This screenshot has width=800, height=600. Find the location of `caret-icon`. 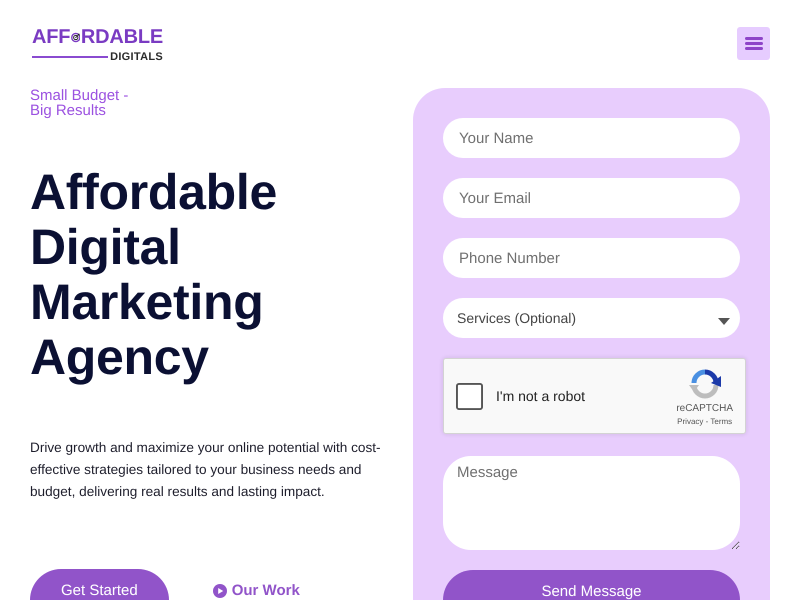

caret-icon is located at coordinates (724, 321).